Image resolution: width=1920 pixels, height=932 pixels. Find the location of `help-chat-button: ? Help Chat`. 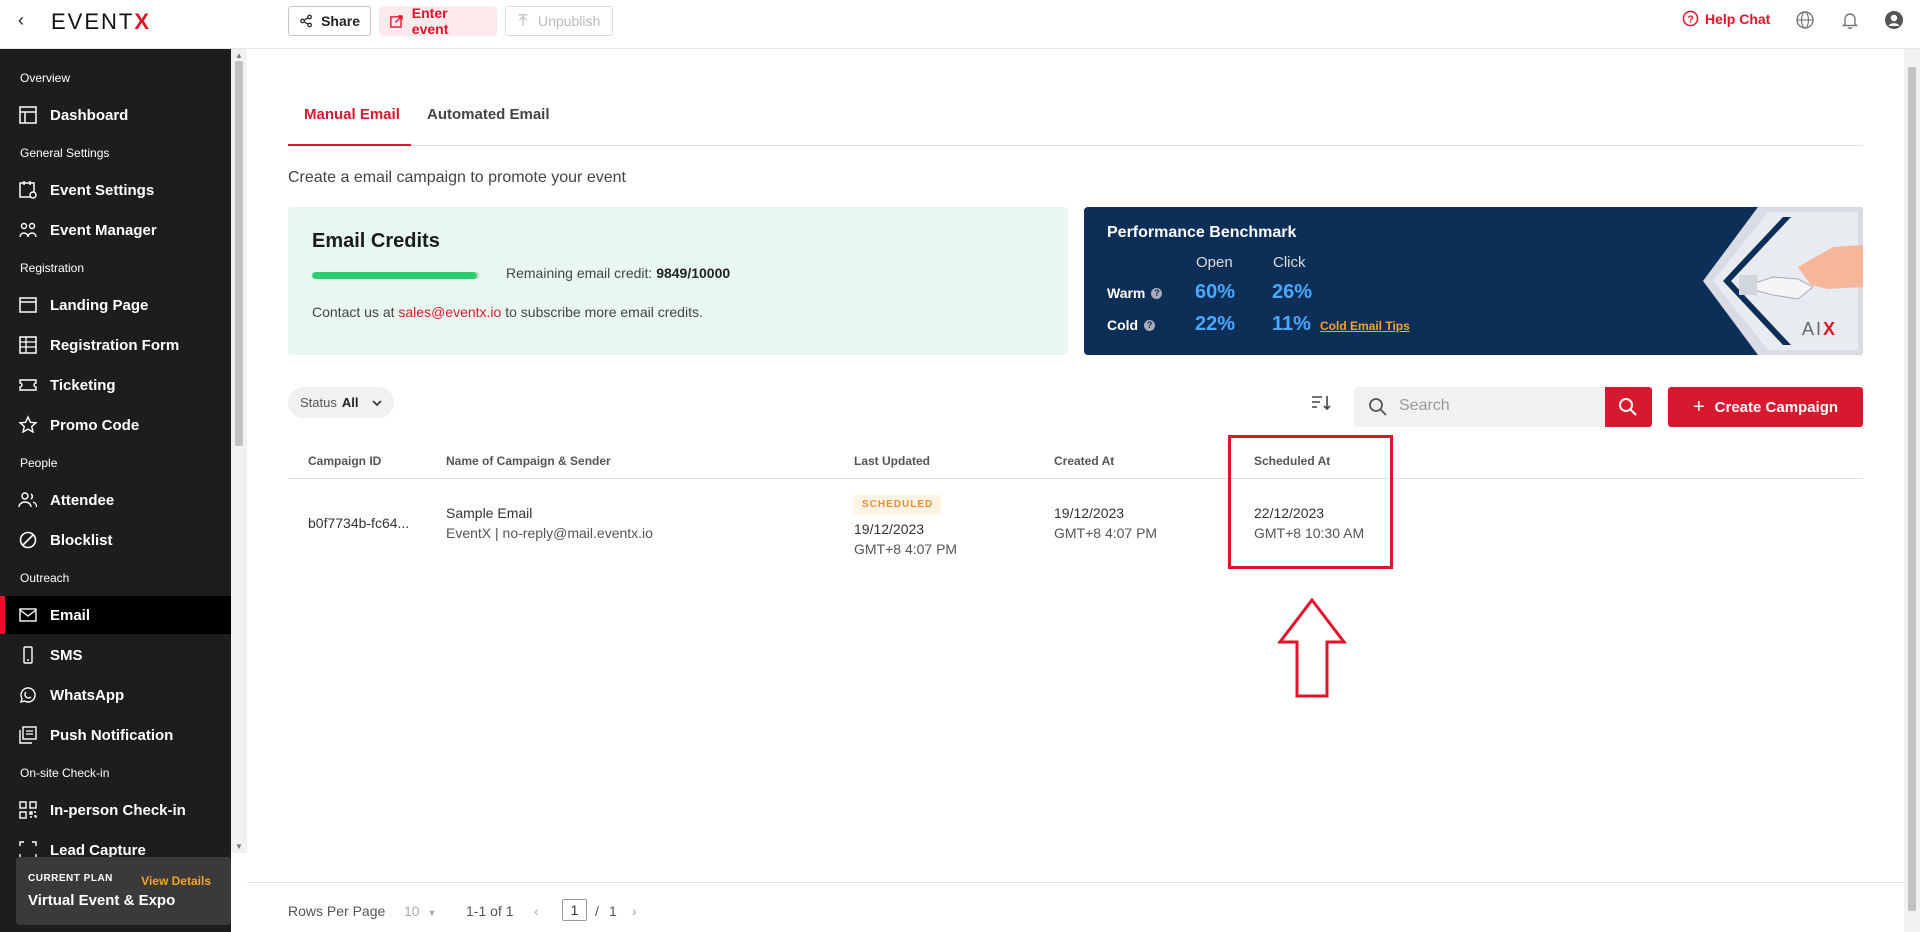

help-chat-button: ? Help Chat is located at coordinates (1726, 18).